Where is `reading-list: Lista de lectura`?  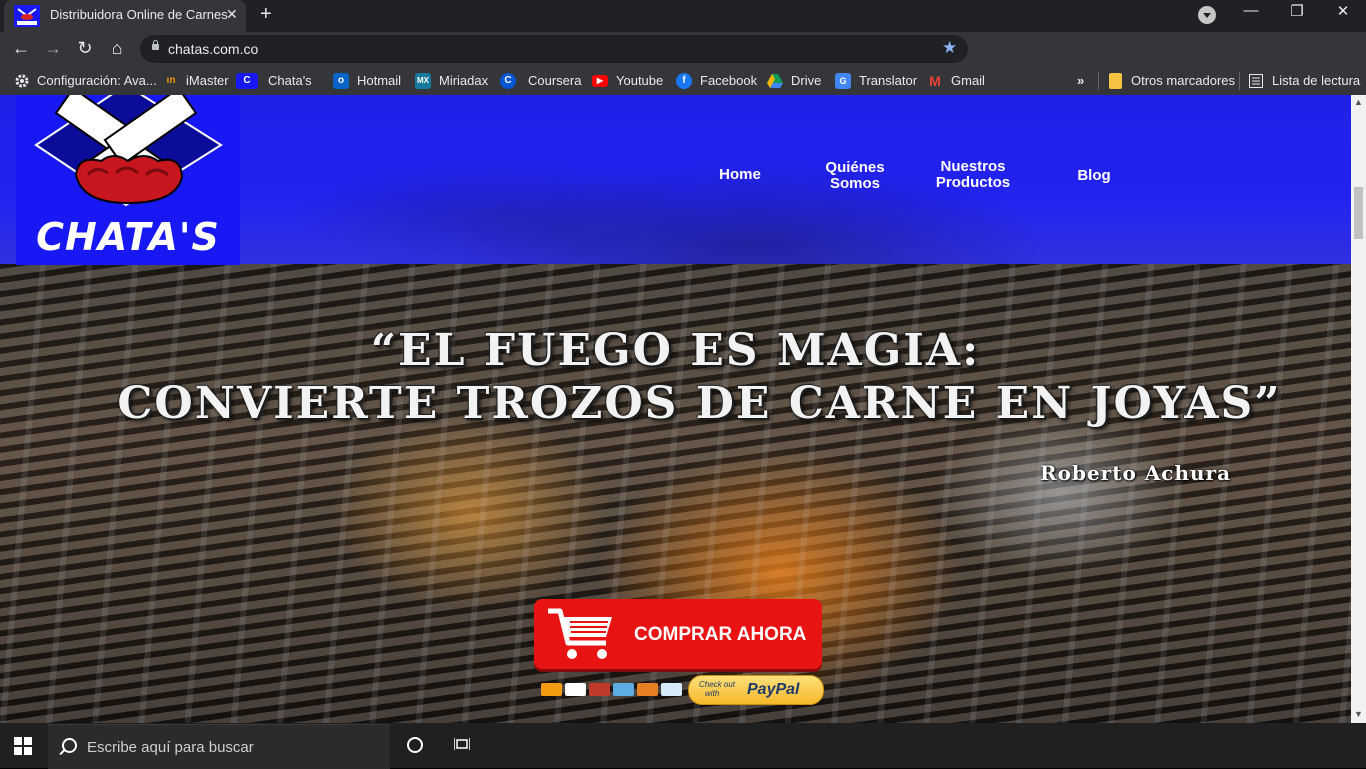 reading-list: Lista de lectura is located at coordinates (1316, 80).